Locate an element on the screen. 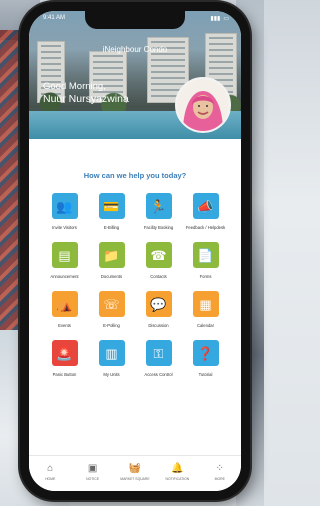 Image resolution: width=320 pixels, height=506 pixels. greeting-block: Good Morning, Nuur Nursyazwina is located at coordinates (86, 93).